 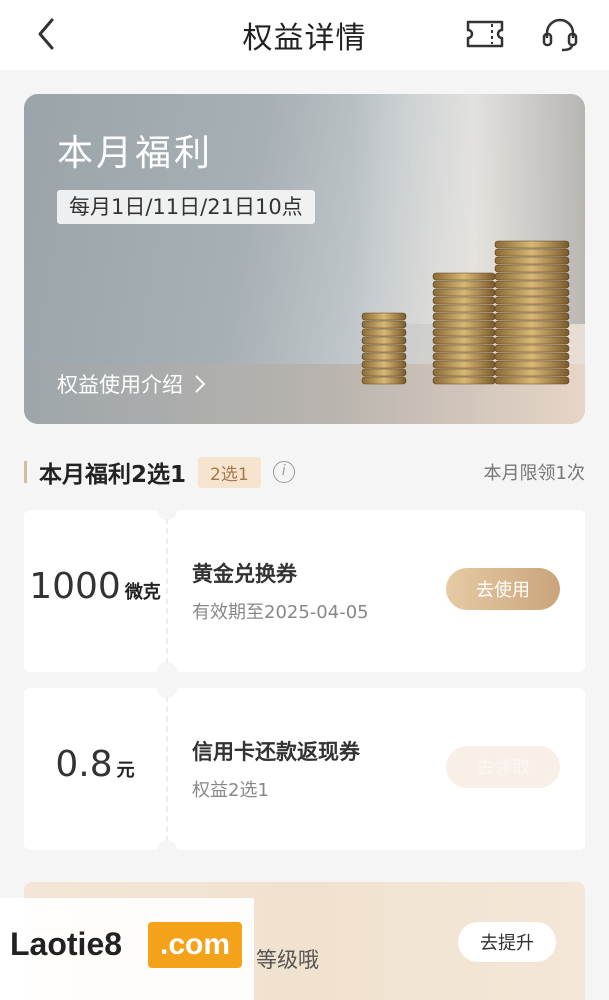 I want to click on coupon-name: 黄金兑换券, so click(x=244, y=574).